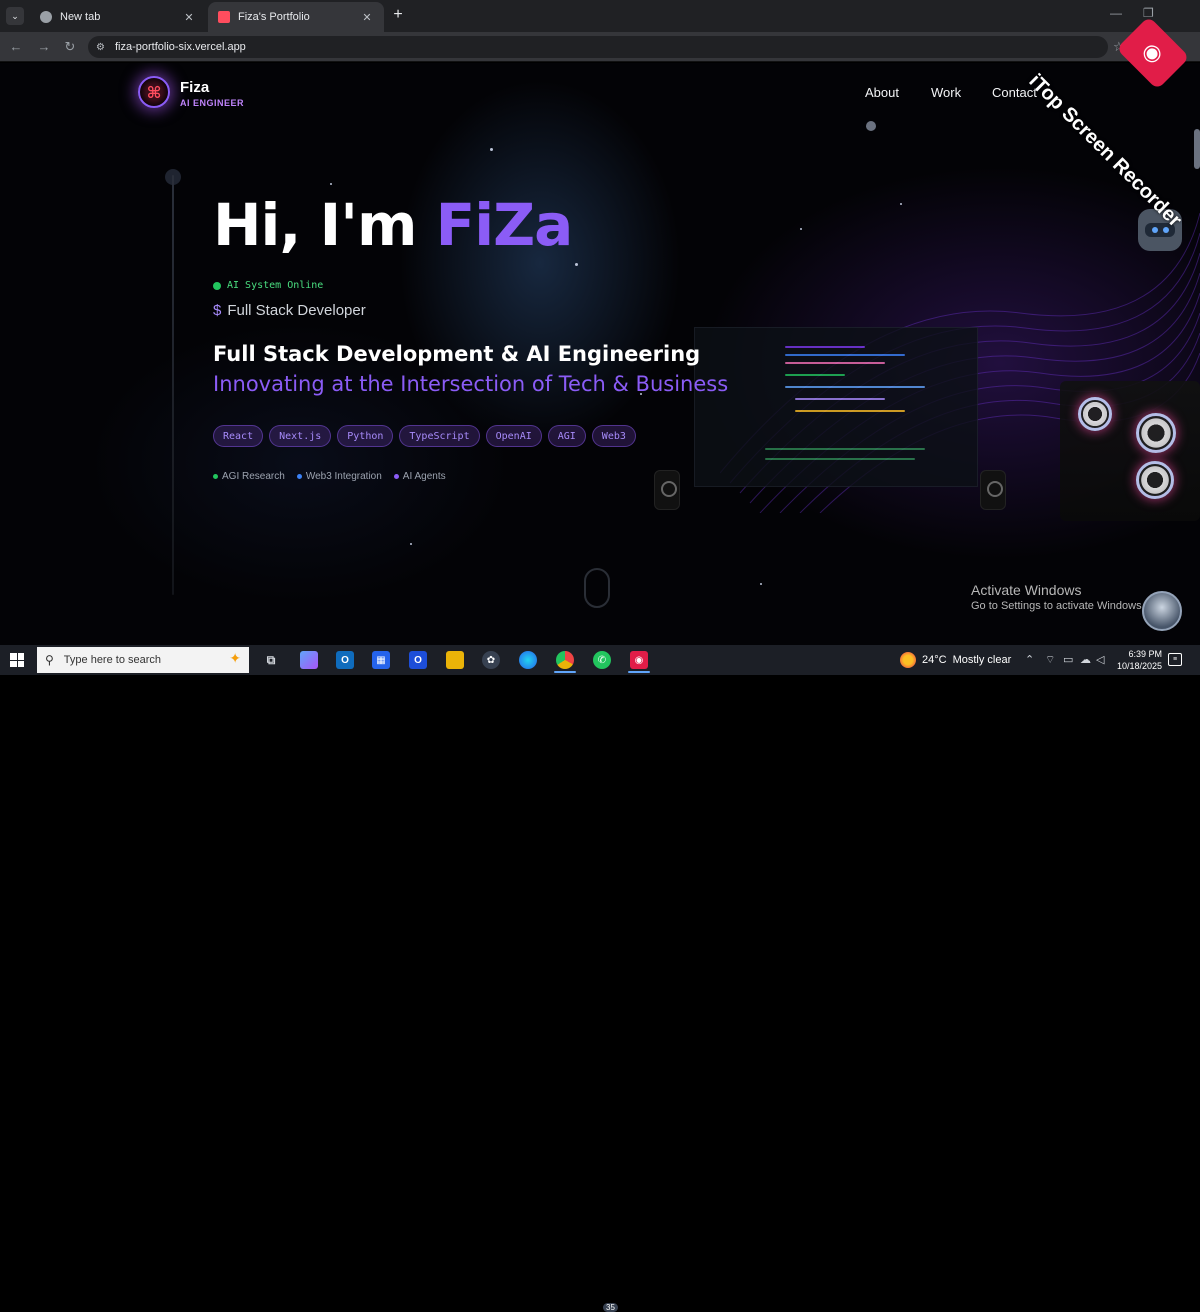  I want to click on robot-eye, so click(1154, 230).